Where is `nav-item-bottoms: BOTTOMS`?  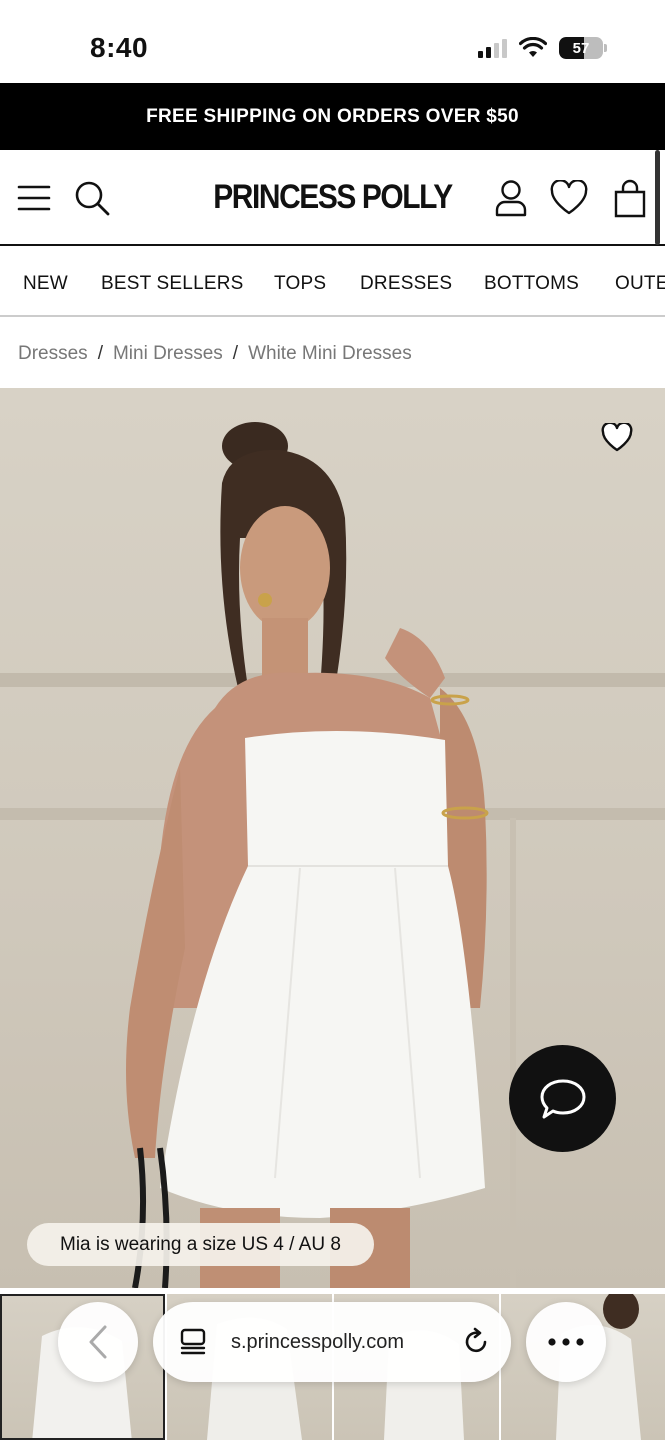 nav-item-bottoms: BOTTOMS is located at coordinates (531, 284).